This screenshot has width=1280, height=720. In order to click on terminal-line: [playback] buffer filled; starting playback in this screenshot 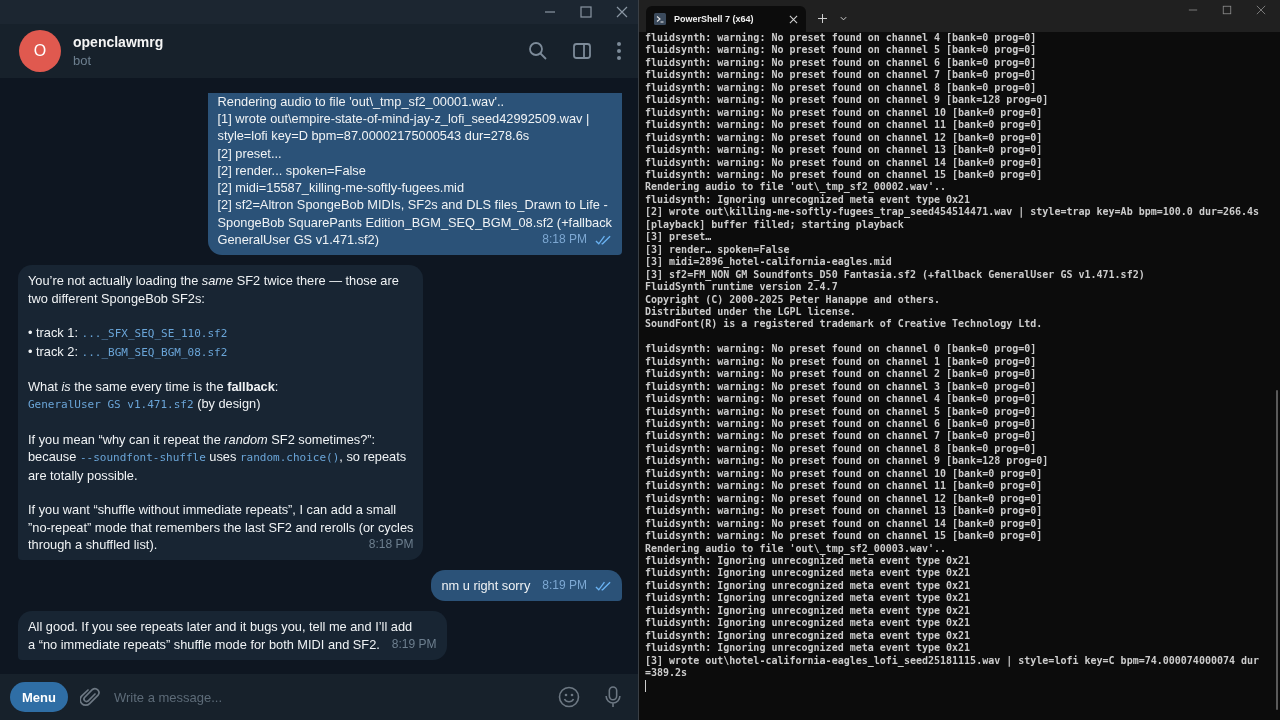, I will do `click(775, 225)`.